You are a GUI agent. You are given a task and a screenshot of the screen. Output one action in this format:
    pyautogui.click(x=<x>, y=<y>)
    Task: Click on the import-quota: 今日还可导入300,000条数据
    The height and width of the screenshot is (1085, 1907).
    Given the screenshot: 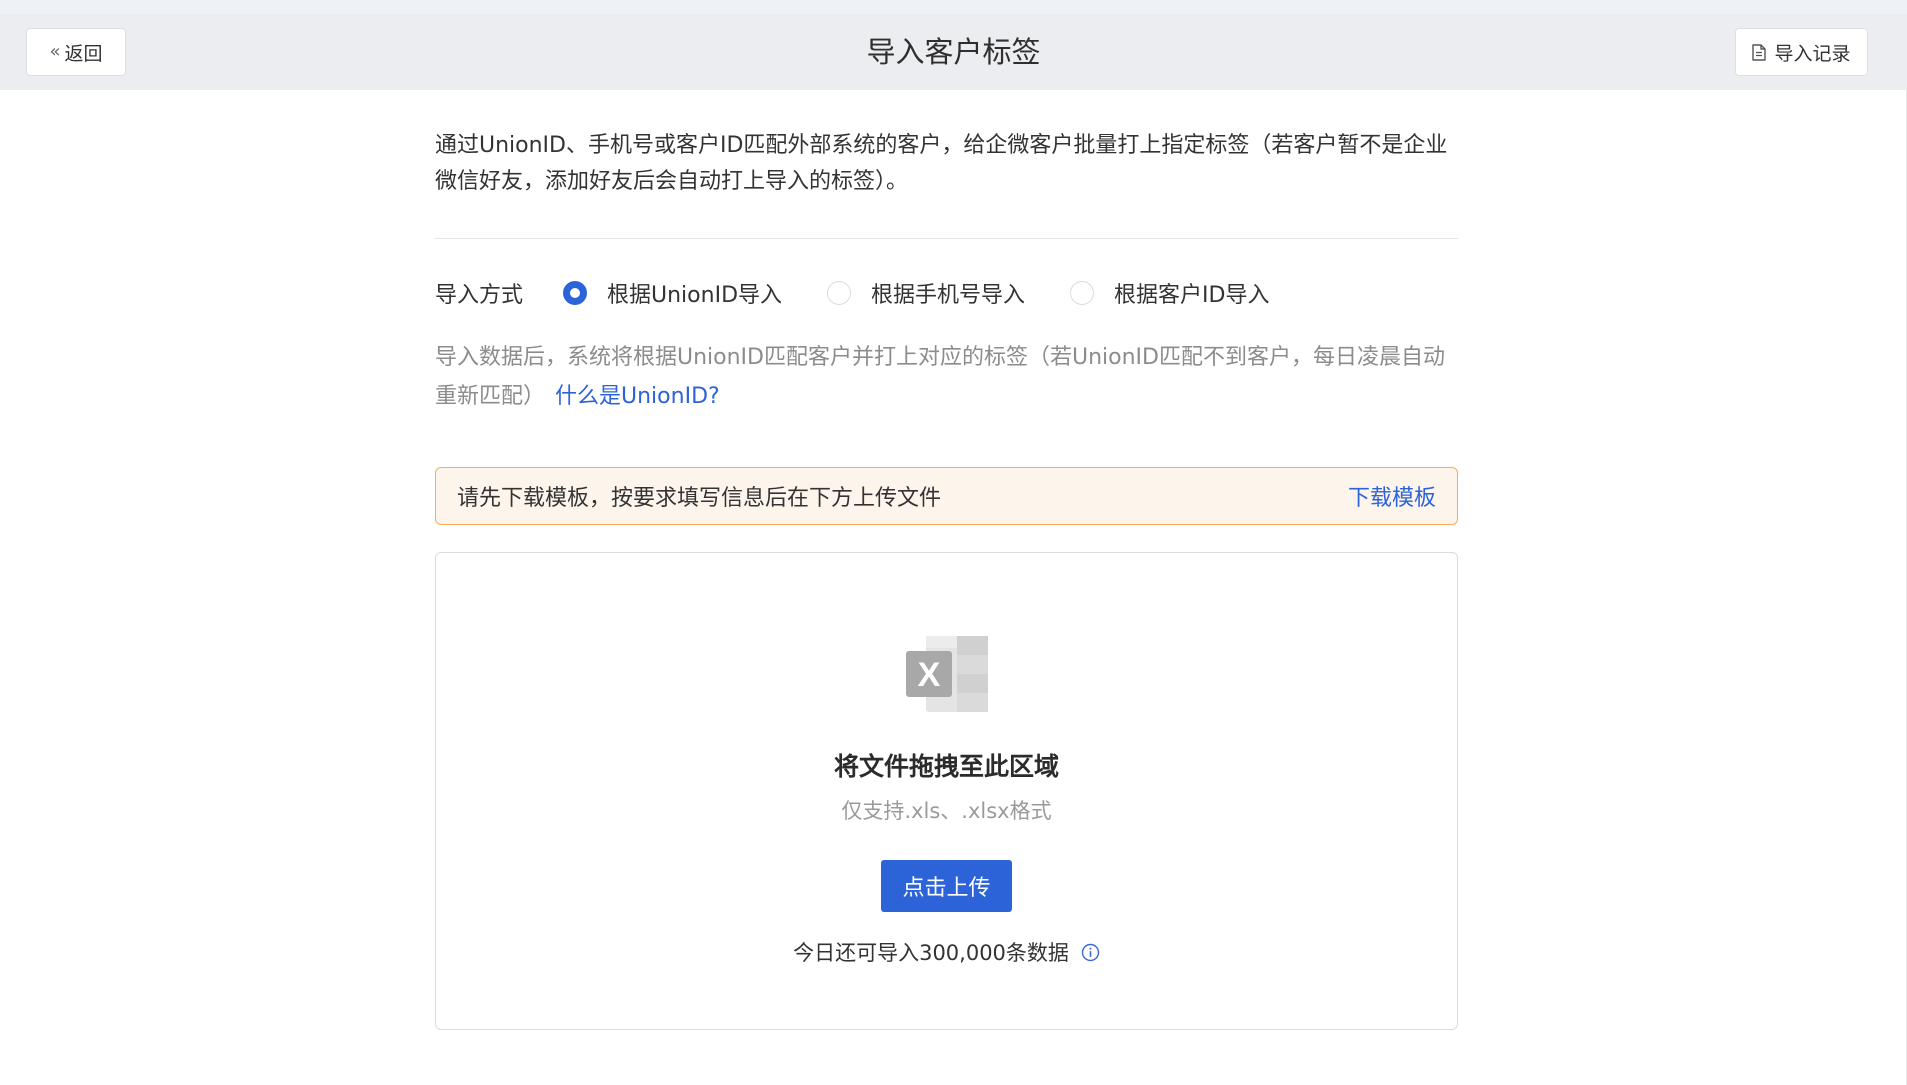 What is the action you would take?
    pyautogui.click(x=946, y=952)
    